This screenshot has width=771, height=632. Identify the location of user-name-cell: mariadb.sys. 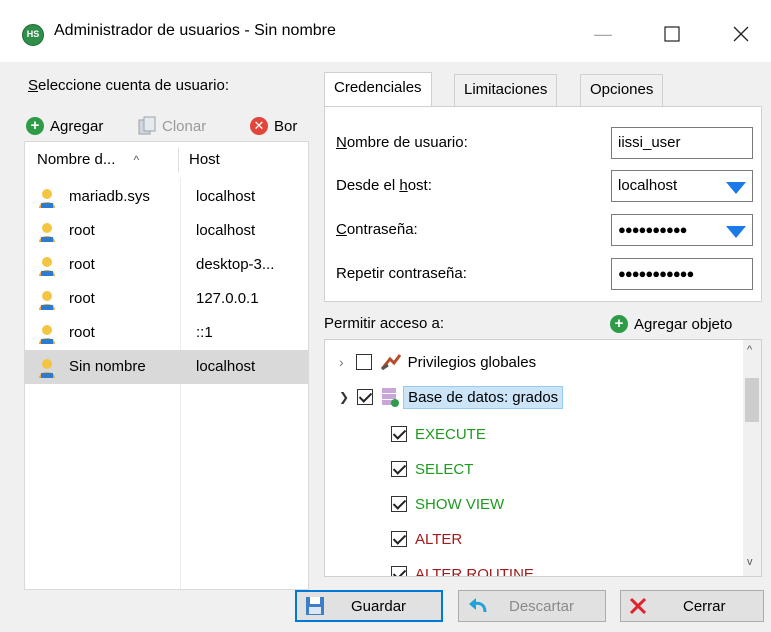
(109, 196).